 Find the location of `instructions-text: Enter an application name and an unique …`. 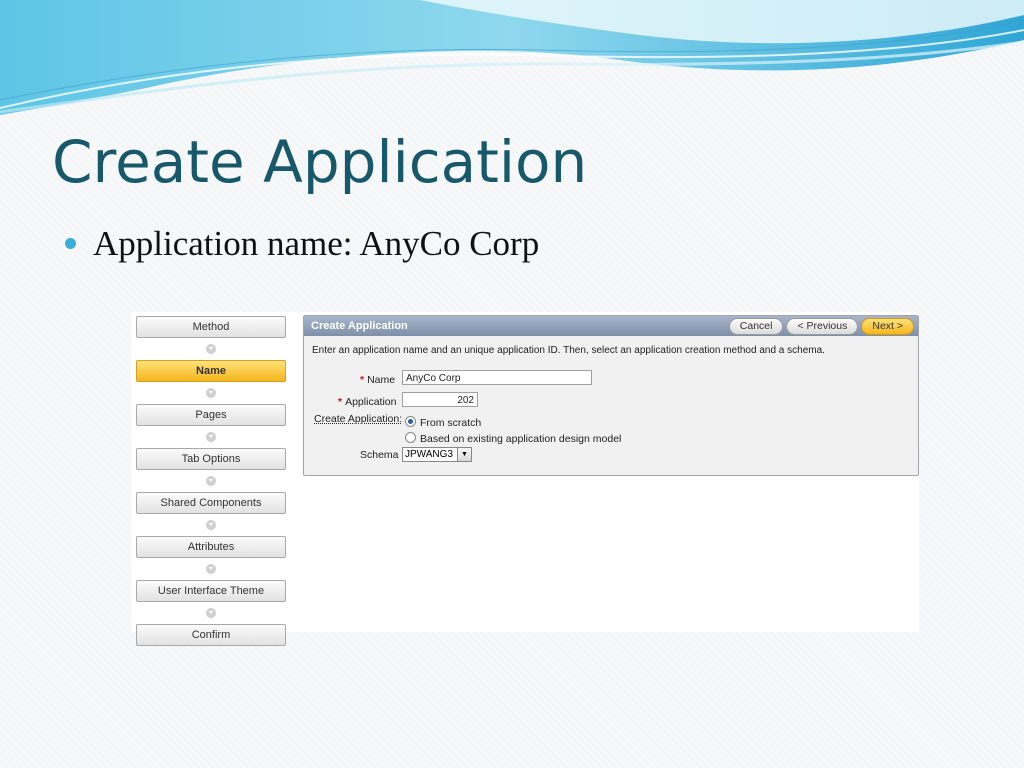

instructions-text: Enter an application name and an unique … is located at coordinates (568, 350).